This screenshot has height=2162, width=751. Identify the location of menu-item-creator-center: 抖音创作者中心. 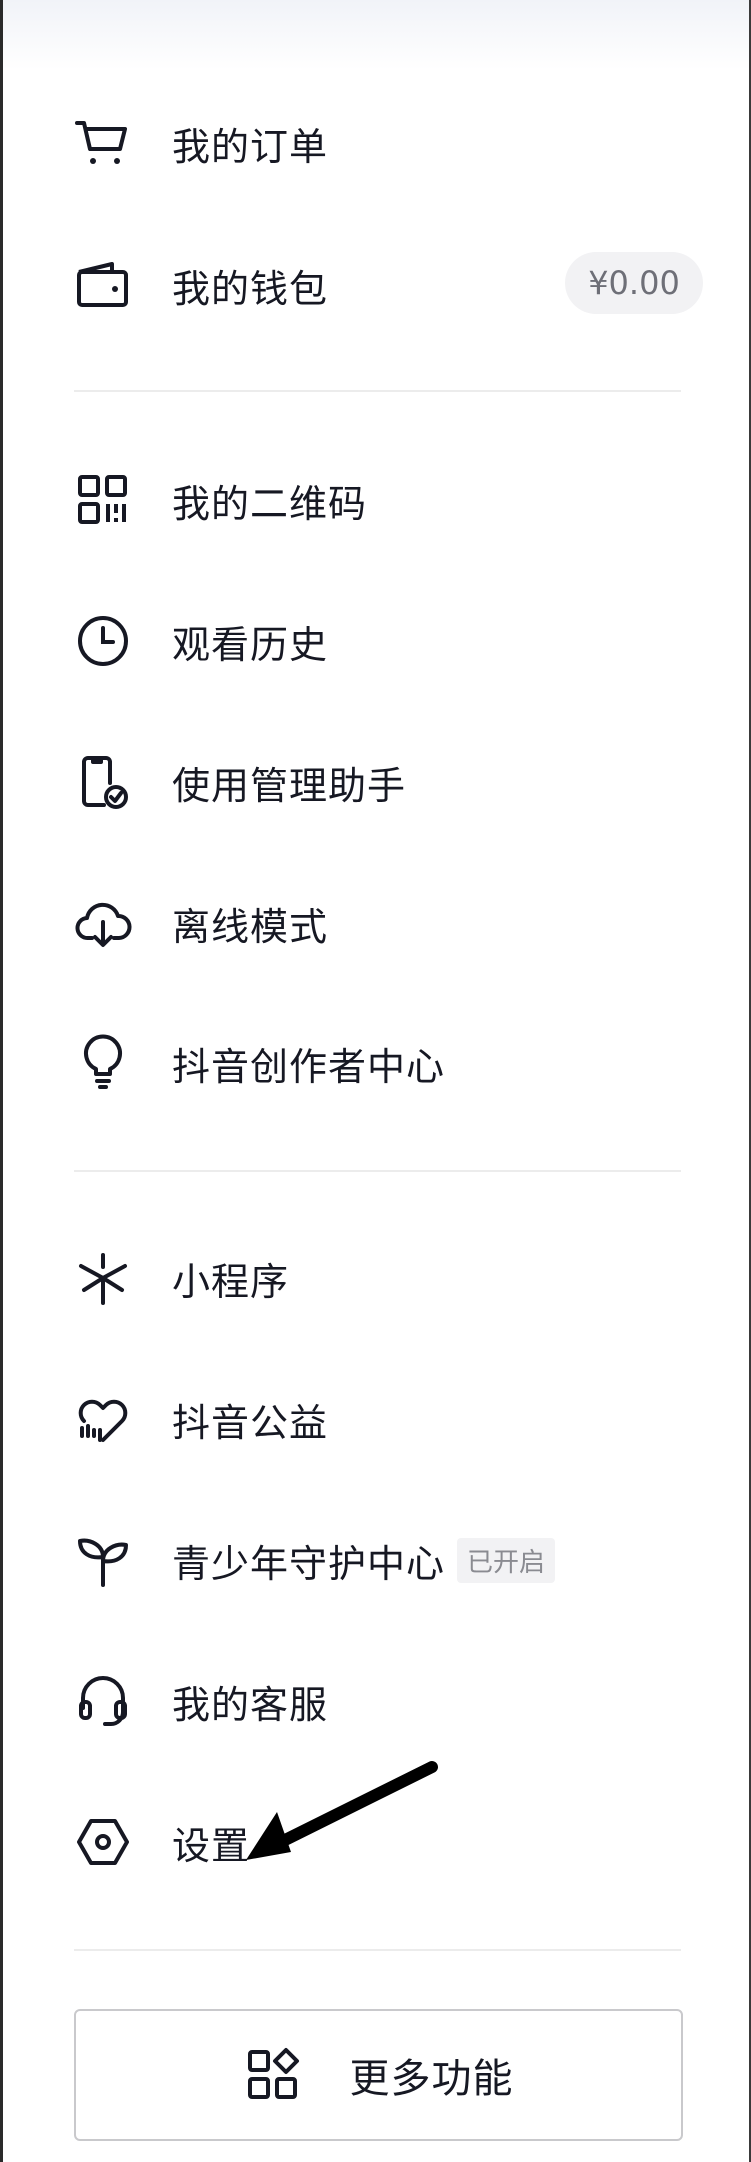
(392, 1063).